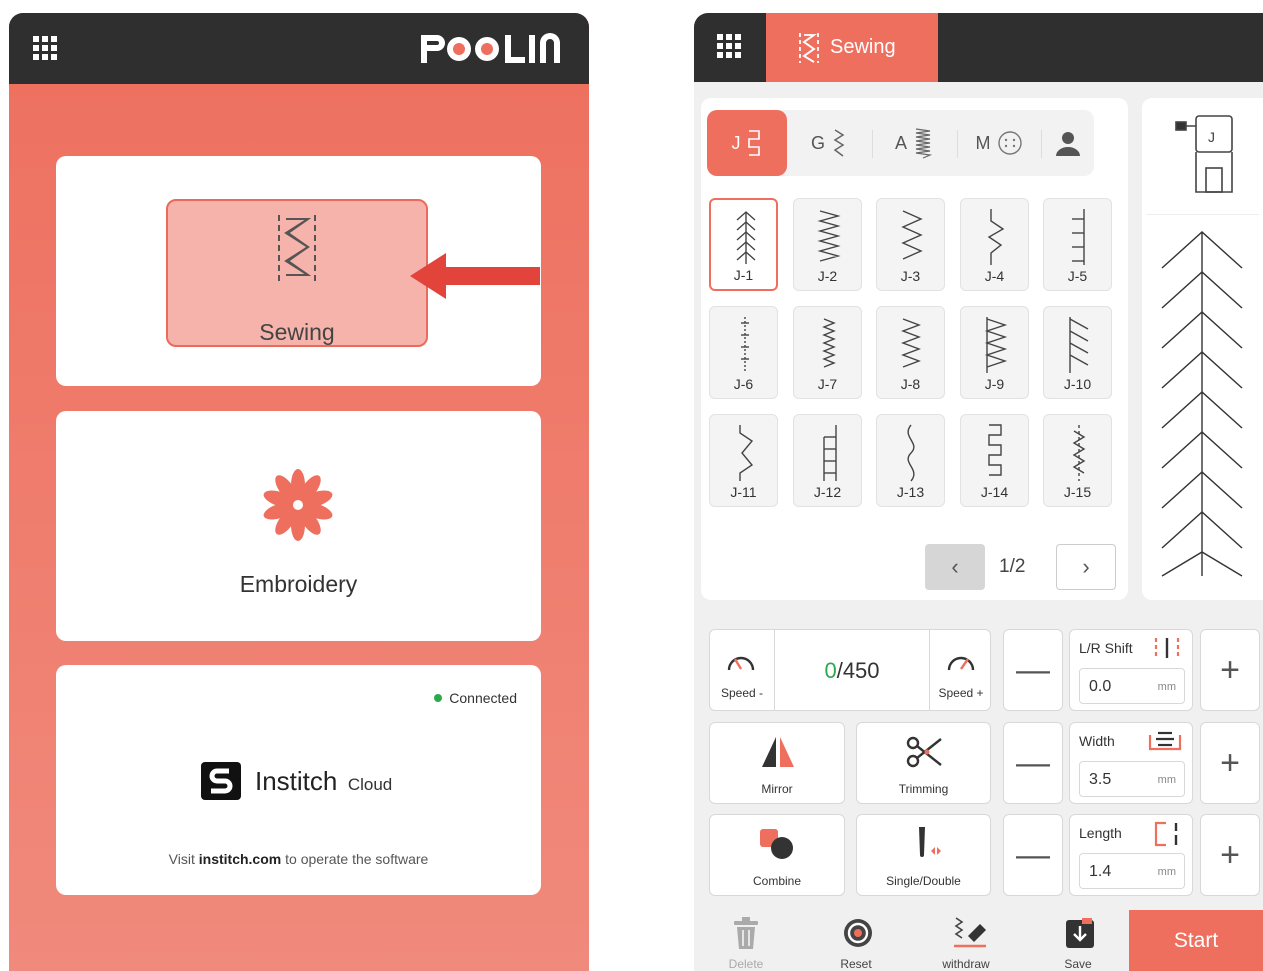  Describe the element at coordinates (858, 933) in the screenshot. I see `reset-icon` at that location.